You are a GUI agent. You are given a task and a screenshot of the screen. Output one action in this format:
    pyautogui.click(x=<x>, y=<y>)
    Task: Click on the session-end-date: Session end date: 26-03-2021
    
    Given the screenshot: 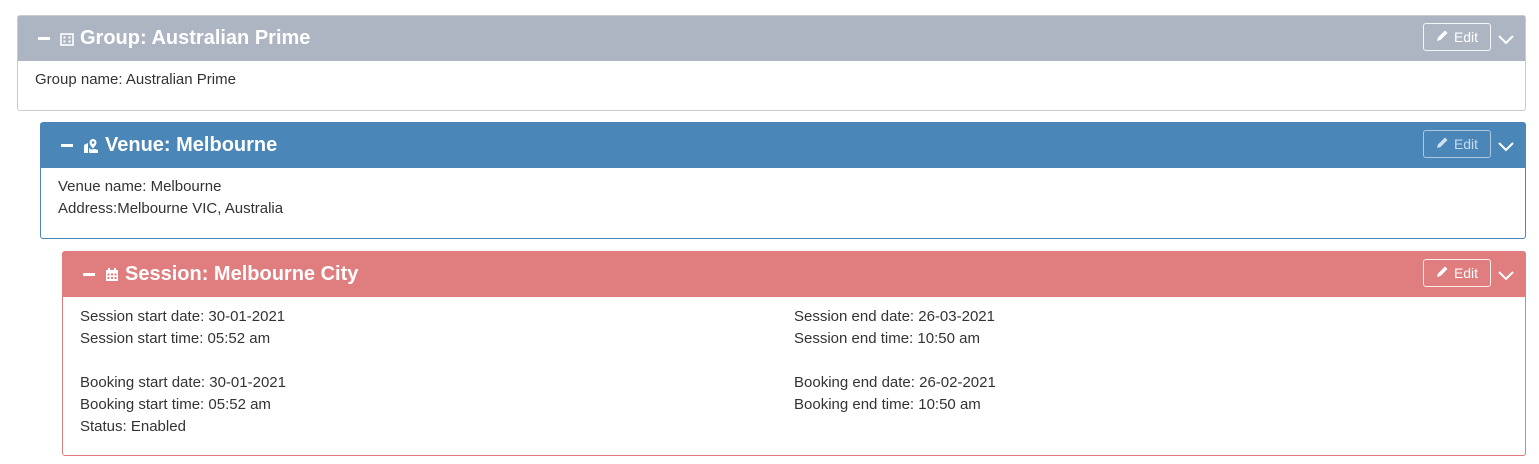 What is the action you would take?
    pyautogui.click(x=894, y=316)
    